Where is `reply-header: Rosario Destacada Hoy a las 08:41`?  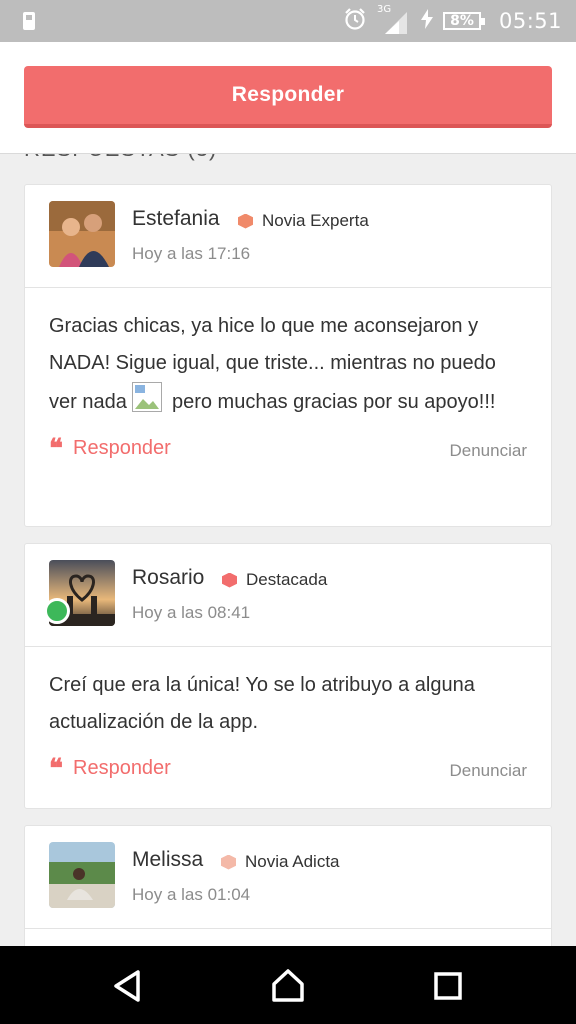
reply-header: Rosario Destacada Hoy a las 08:41 is located at coordinates (288, 595).